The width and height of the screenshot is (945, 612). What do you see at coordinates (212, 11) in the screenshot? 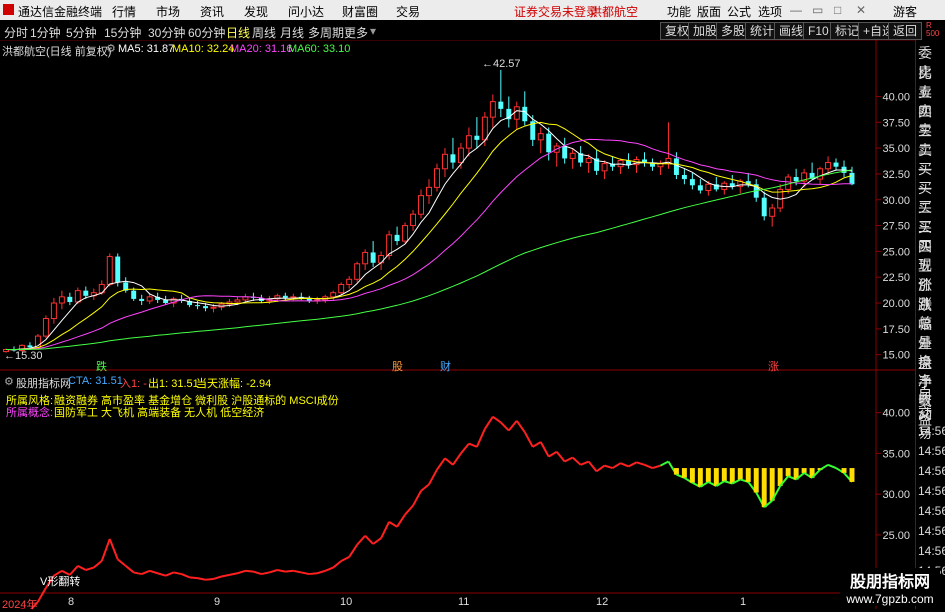
I see `menu-item-news: 资讯` at bounding box center [212, 11].